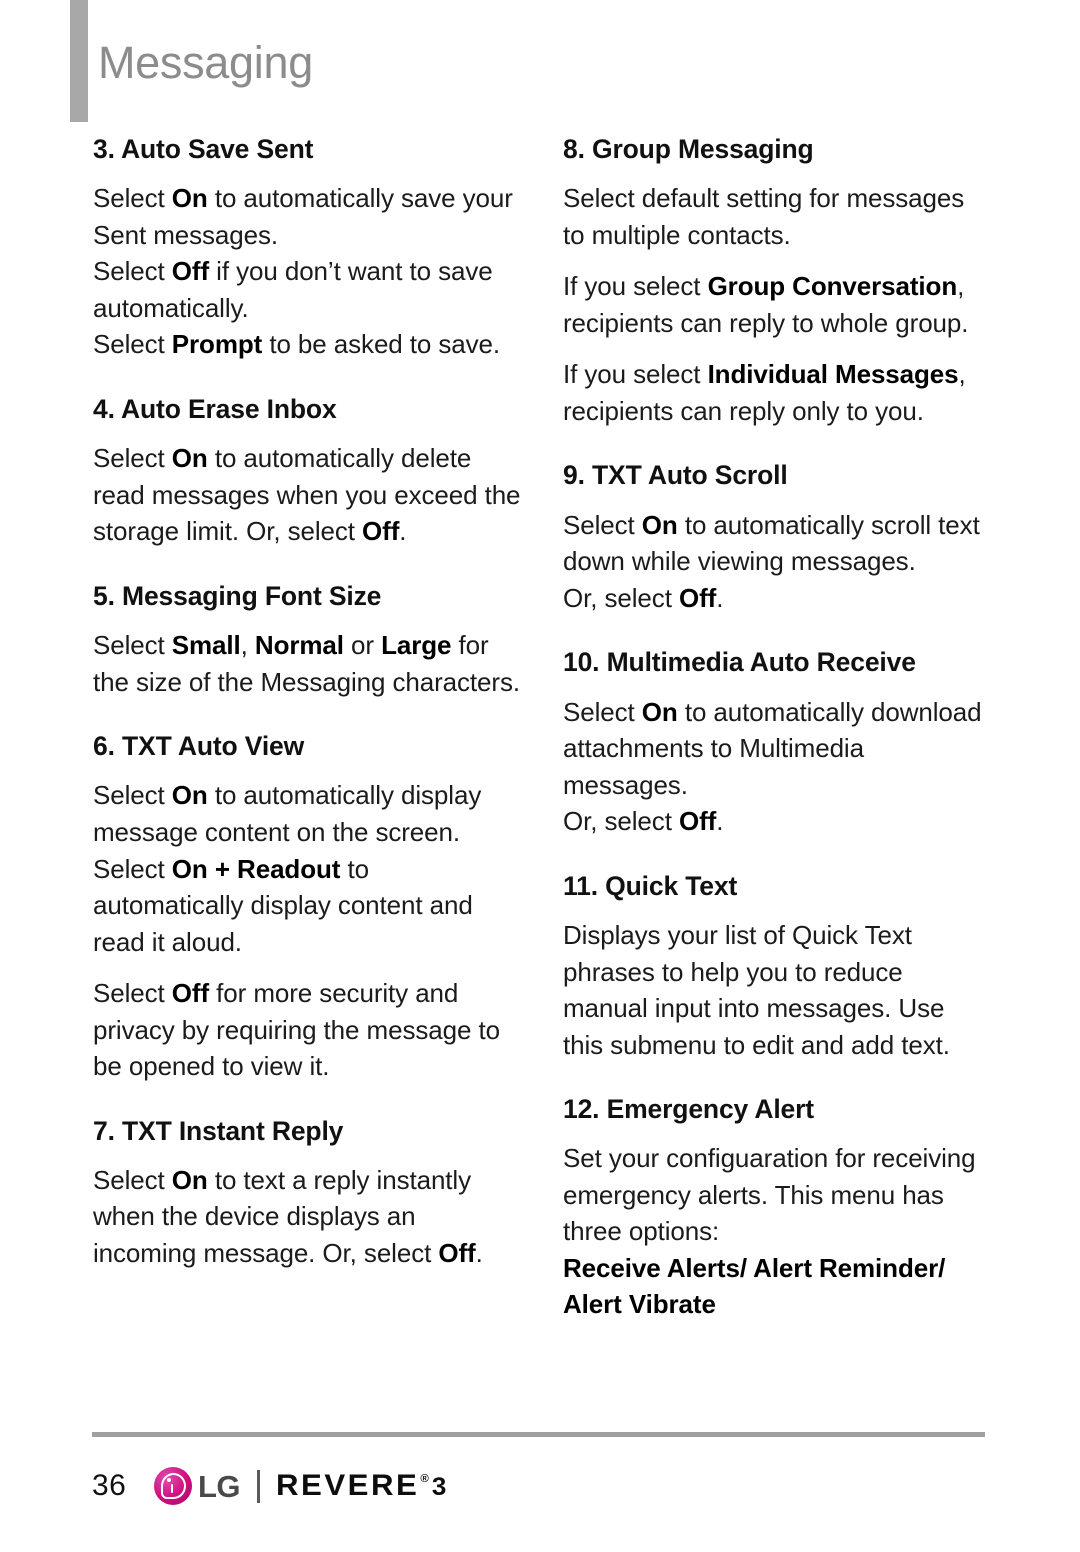 This screenshot has height=1552, width=1080. Describe the element at coordinates (424, 1479) in the screenshot. I see `registered-trademark-icon: ®` at that location.